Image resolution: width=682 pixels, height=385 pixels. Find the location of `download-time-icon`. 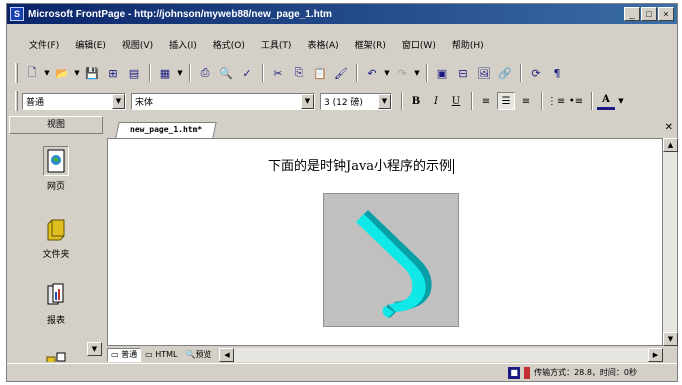

download-time-icon is located at coordinates (527, 372).